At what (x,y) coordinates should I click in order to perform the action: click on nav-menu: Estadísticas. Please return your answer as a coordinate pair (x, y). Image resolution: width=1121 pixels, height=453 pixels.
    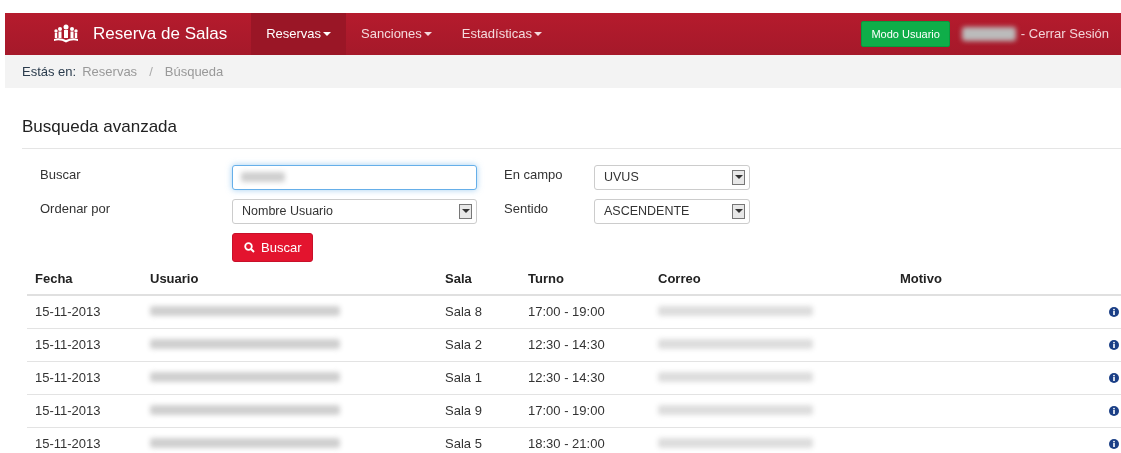
    Looking at the image, I should click on (501, 34).